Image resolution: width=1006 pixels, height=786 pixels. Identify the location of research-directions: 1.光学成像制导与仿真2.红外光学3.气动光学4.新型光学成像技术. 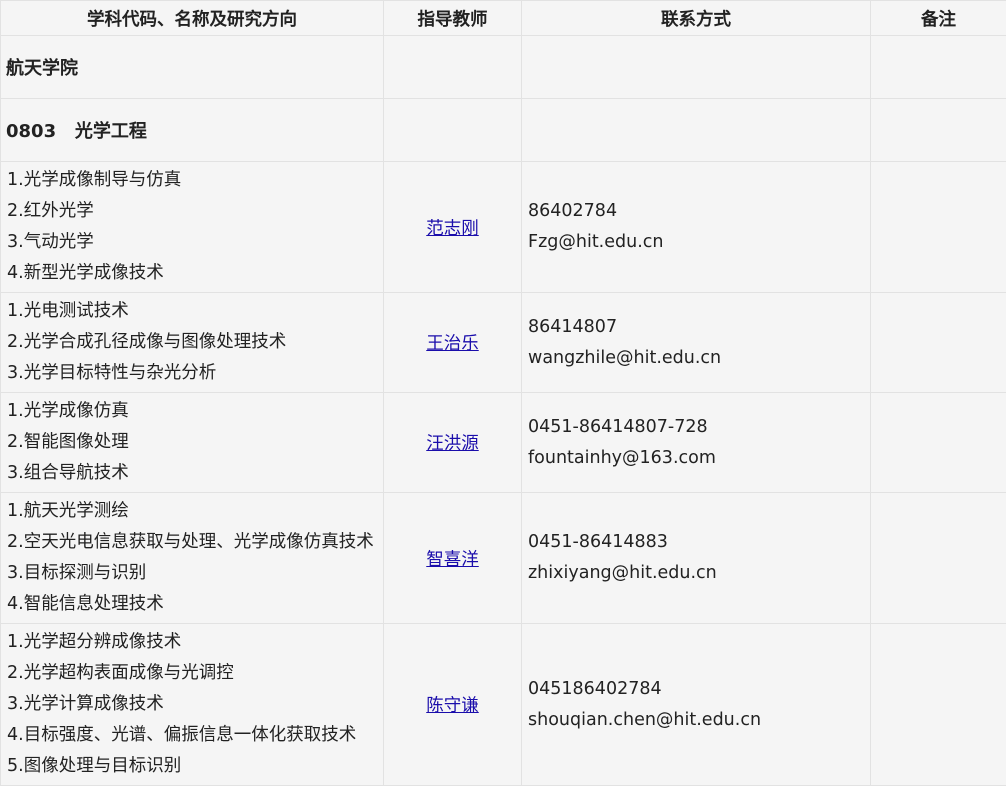
(192, 227).